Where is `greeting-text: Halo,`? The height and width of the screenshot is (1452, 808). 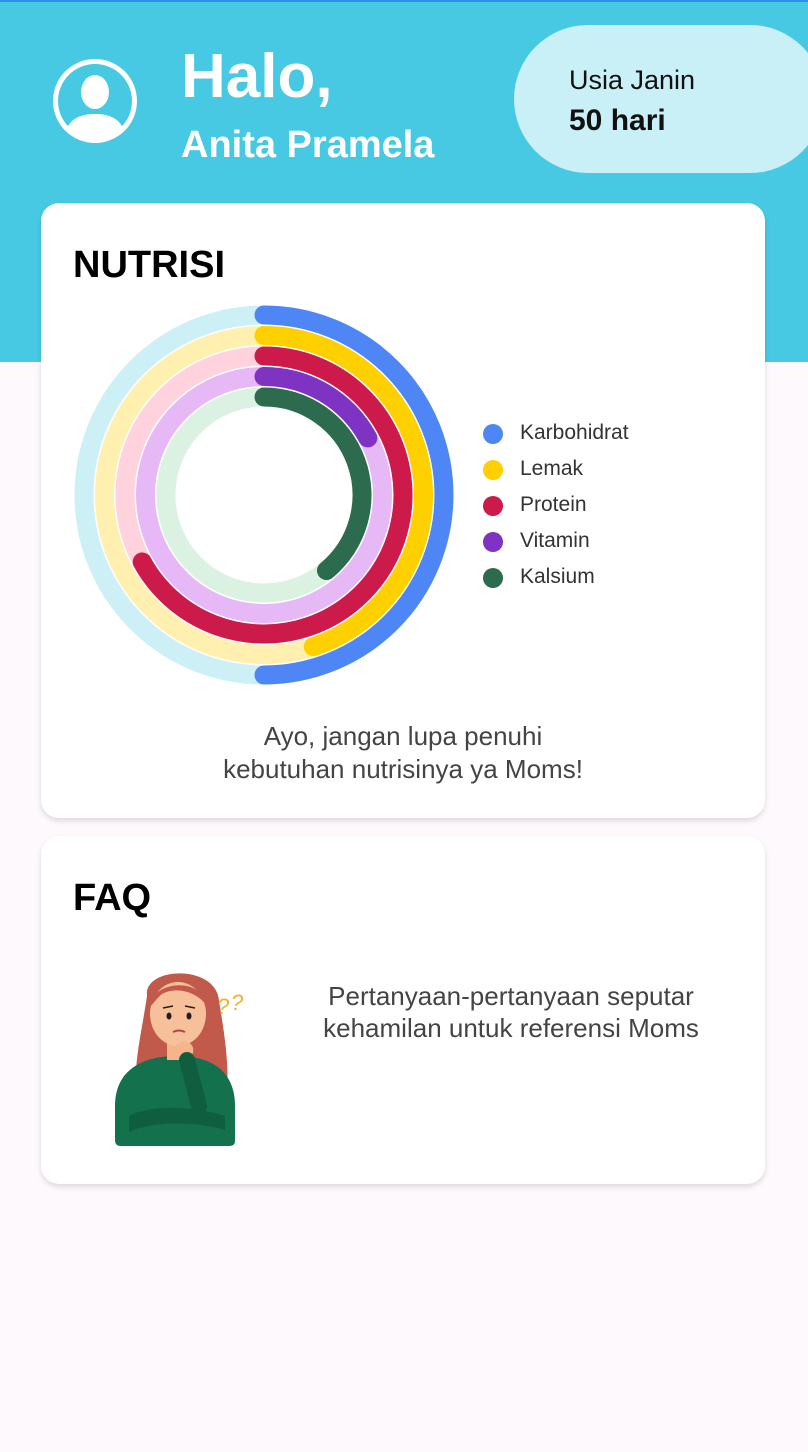 greeting-text: Halo, is located at coordinates (257, 76).